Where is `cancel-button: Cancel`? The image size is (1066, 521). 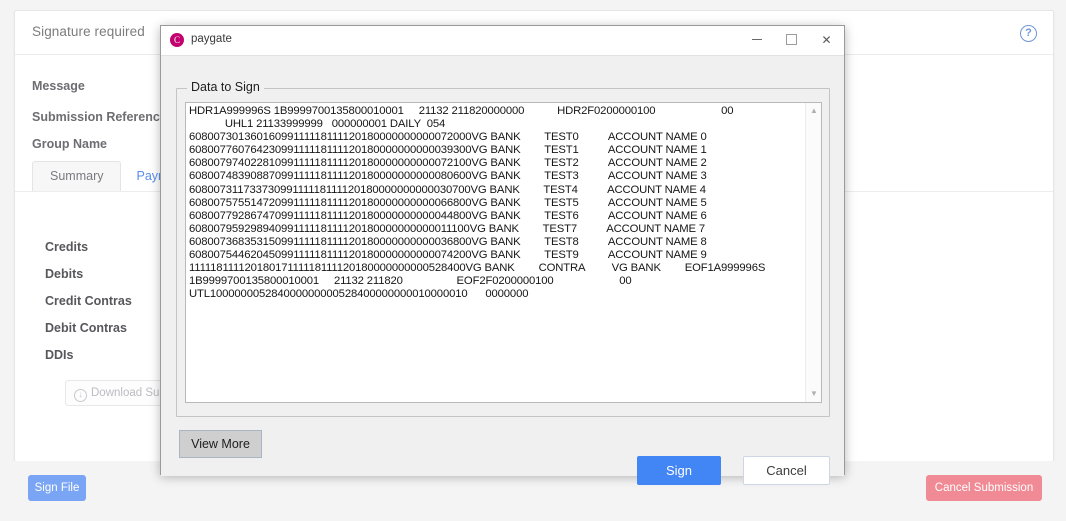
cancel-button: Cancel is located at coordinates (786, 470).